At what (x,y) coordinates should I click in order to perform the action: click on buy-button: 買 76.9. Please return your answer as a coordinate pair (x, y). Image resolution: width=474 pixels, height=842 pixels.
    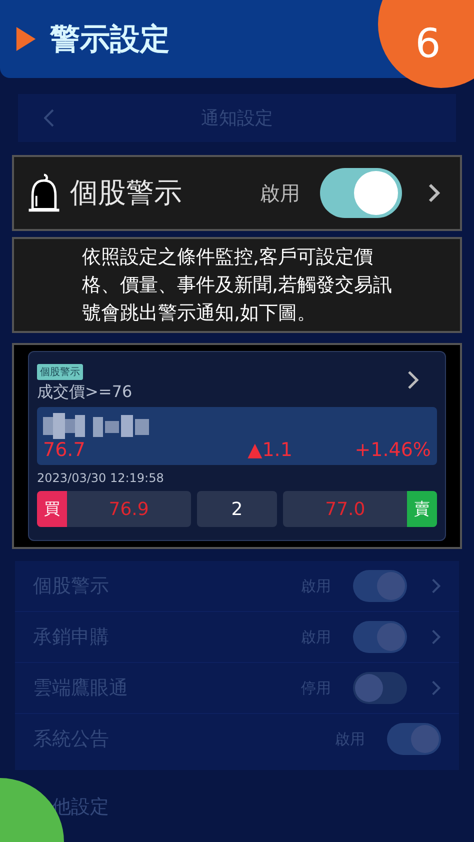
    Looking at the image, I should click on (114, 509).